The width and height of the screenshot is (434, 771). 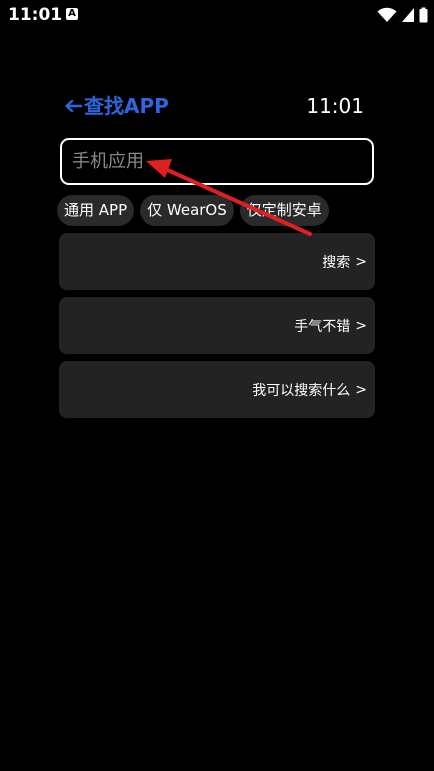 I want to click on search-box, so click(x=217, y=161).